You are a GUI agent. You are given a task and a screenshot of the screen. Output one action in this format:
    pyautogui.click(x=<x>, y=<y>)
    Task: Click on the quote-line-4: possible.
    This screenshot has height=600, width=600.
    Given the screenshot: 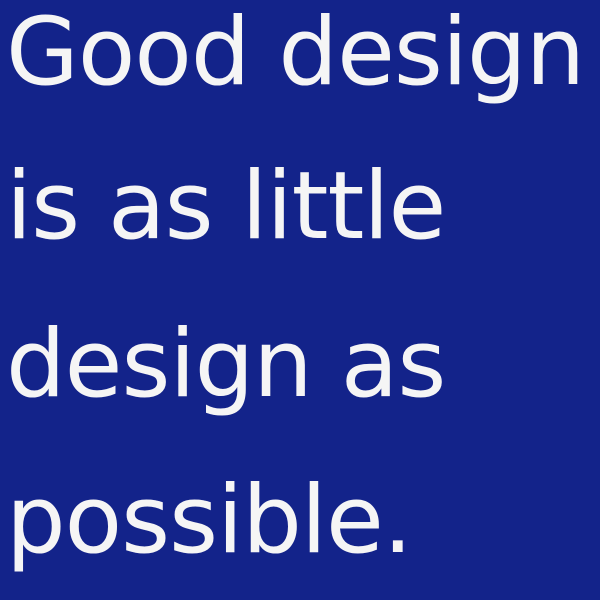 What is the action you would take?
    pyautogui.click(x=209, y=520)
    